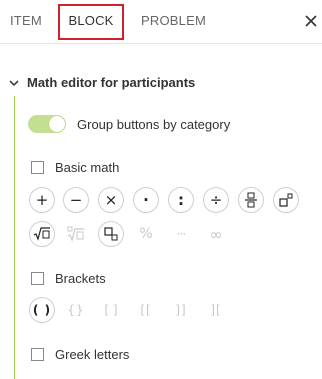 The image size is (322, 379). I want to click on left-brackets-button: [[, so click(146, 310).